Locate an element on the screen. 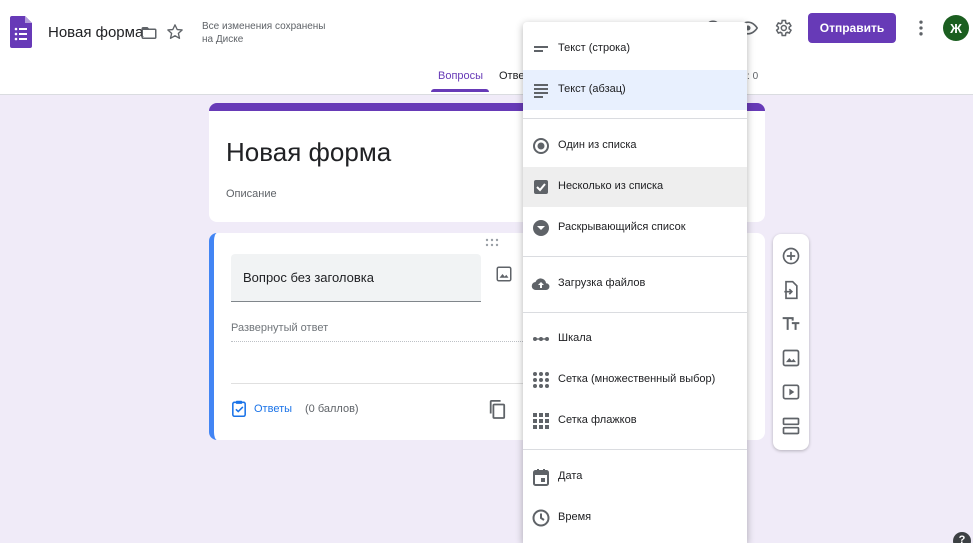 This screenshot has width=973, height=543. answer-key-link: Ответы is located at coordinates (273, 409).